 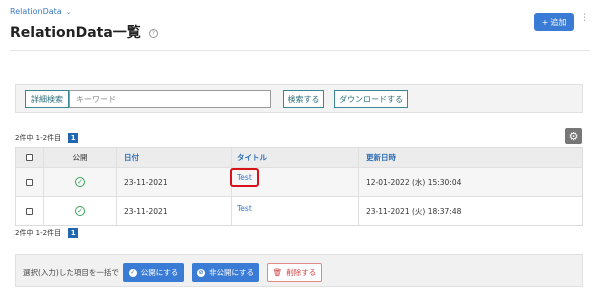 What do you see at coordinates (47, 99) in the screenshot?
I see `advanced-search-button: 詳細検索` at bounding box center [47, 99].